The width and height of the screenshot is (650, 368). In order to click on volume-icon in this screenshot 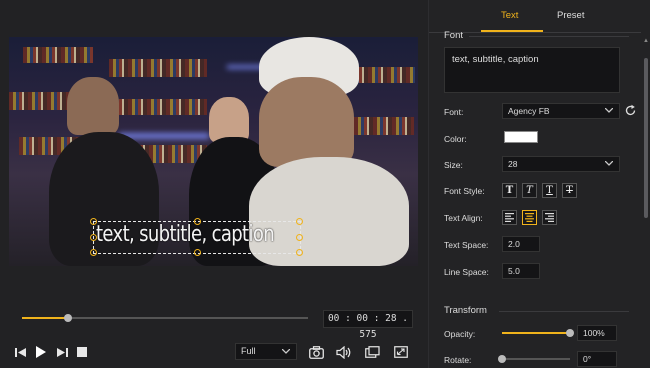, I will do `click(343, 352)`.